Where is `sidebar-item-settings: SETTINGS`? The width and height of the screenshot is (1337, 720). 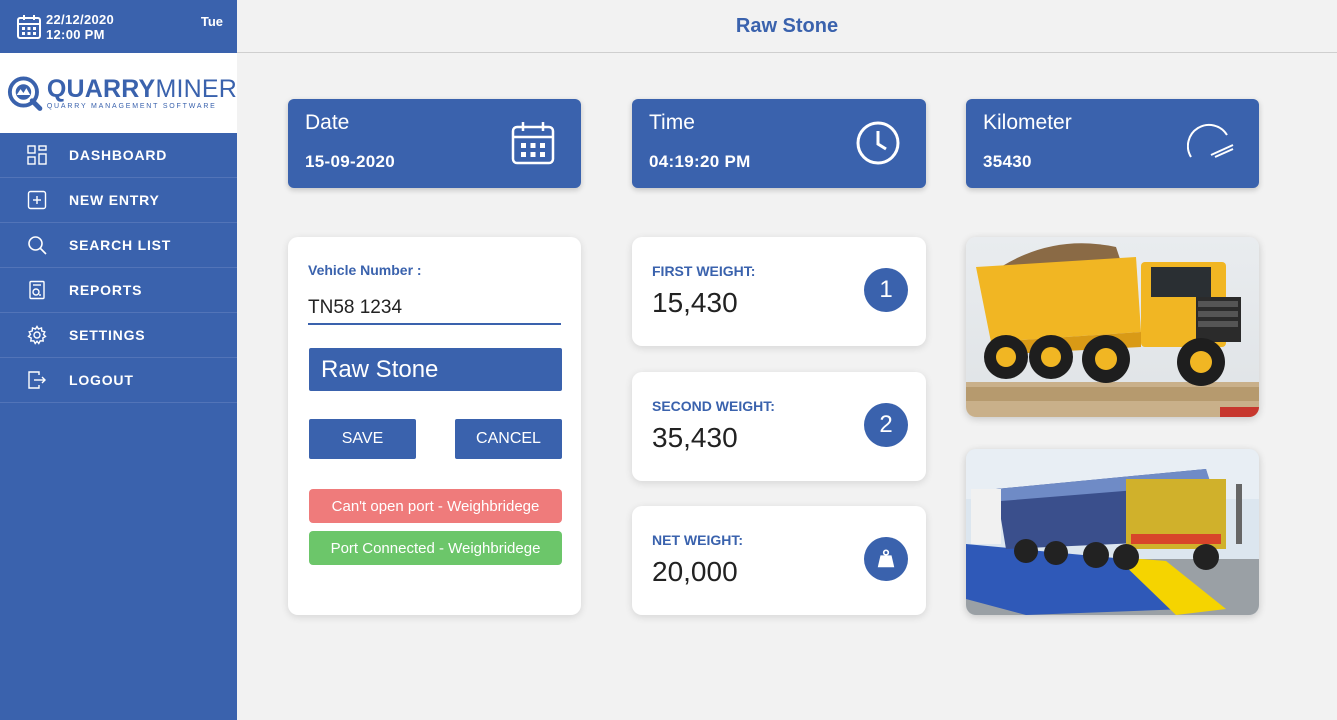
sidebar-item-settings: SETTINGS is located at coordinates (118, 335).